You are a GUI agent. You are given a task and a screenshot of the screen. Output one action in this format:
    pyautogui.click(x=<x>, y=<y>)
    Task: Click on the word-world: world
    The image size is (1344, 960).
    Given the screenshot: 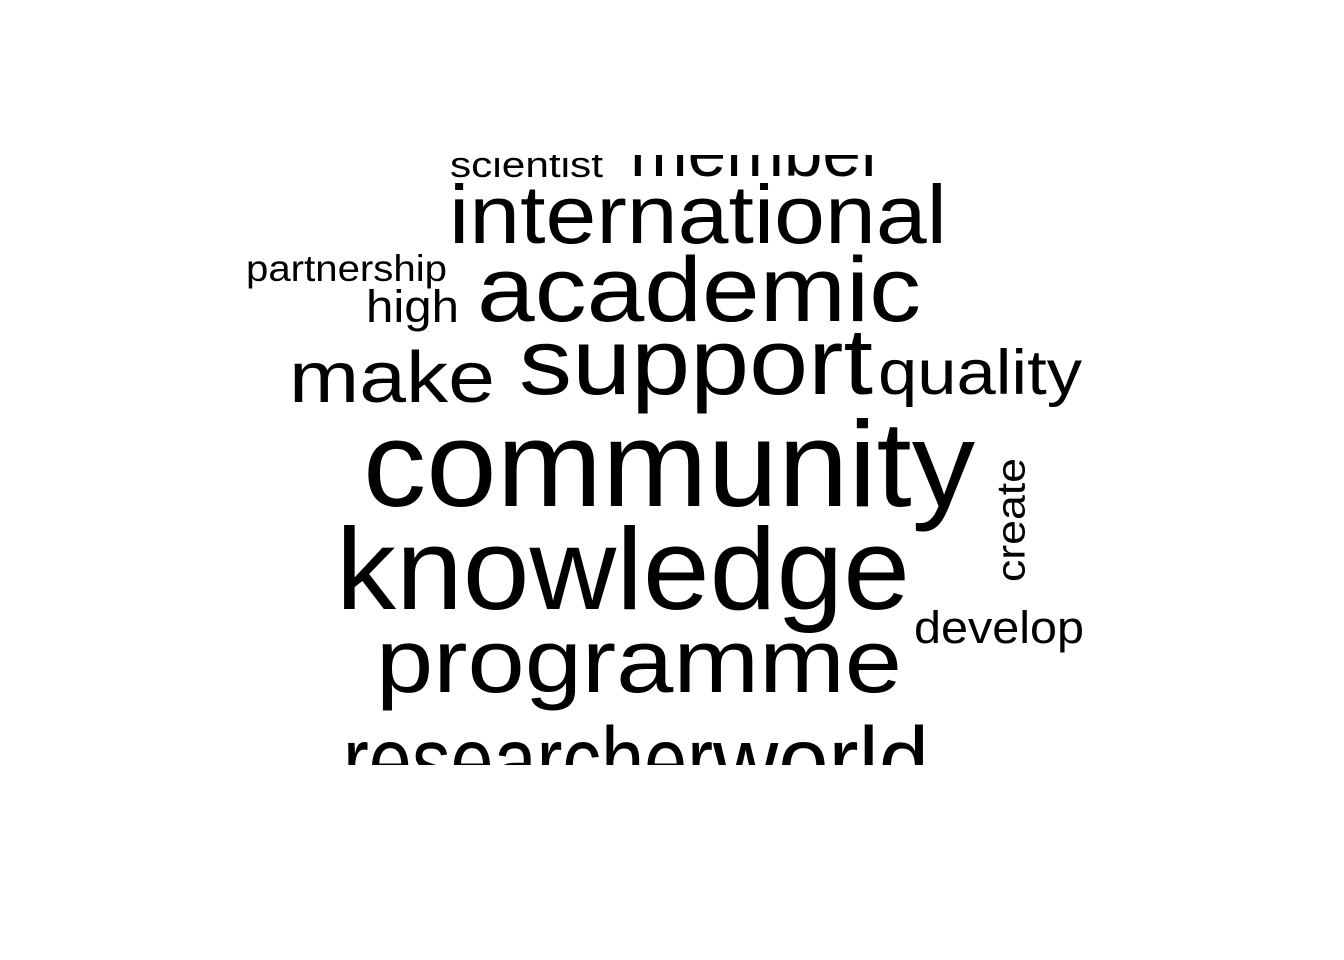 What is the action you would take?
    pyautogui.click(x=821, y=736)
    